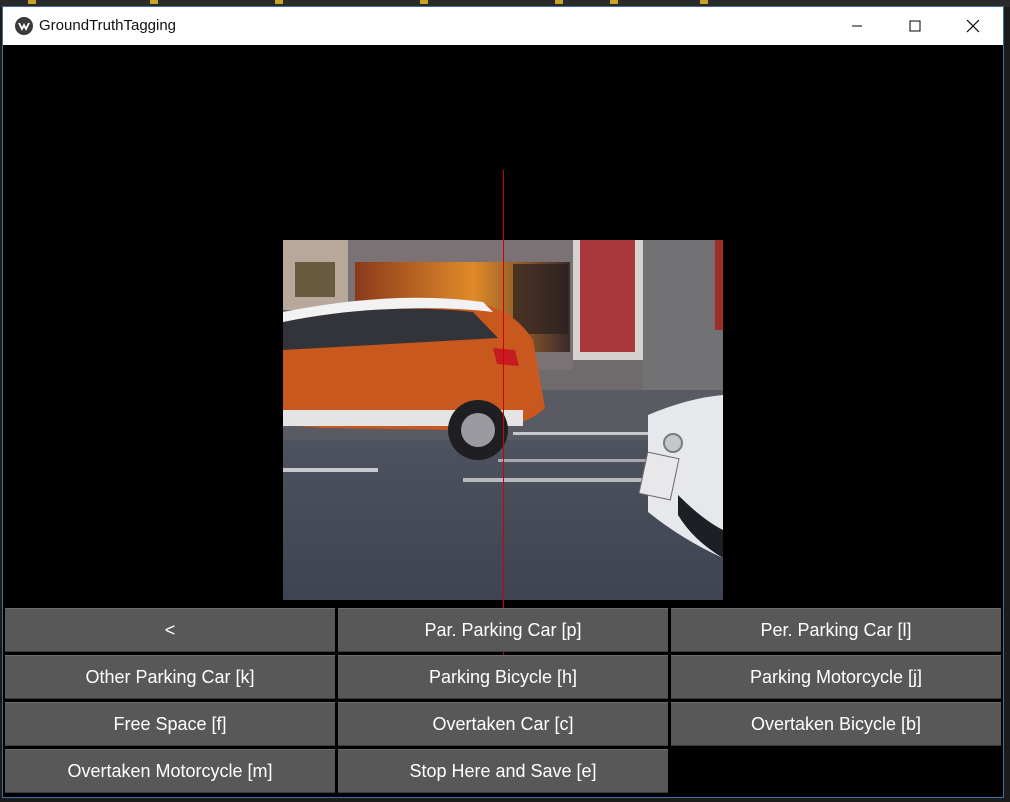  Describe the element at coordinates (24, 26) in the screenshot. I see `app-logo-icon` at that location.